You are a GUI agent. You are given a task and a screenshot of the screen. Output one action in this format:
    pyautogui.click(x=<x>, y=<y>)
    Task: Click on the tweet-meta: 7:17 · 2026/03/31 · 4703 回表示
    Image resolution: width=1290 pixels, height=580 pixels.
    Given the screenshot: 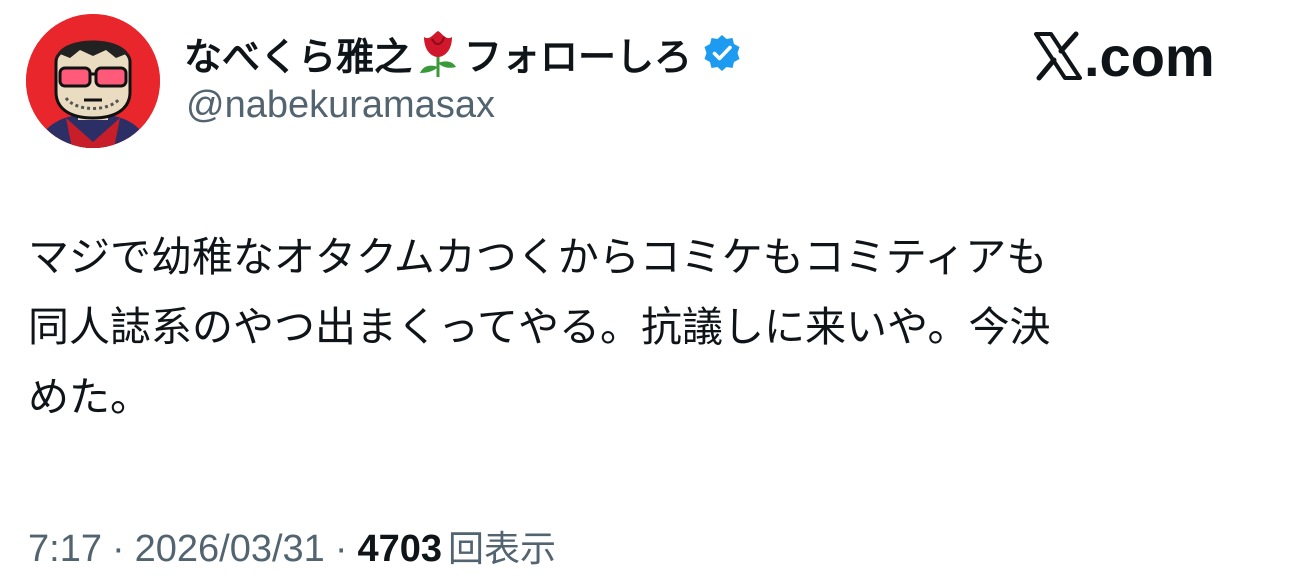 What is the action you would take?
    pyautogui.click(x=292, y=545)
    